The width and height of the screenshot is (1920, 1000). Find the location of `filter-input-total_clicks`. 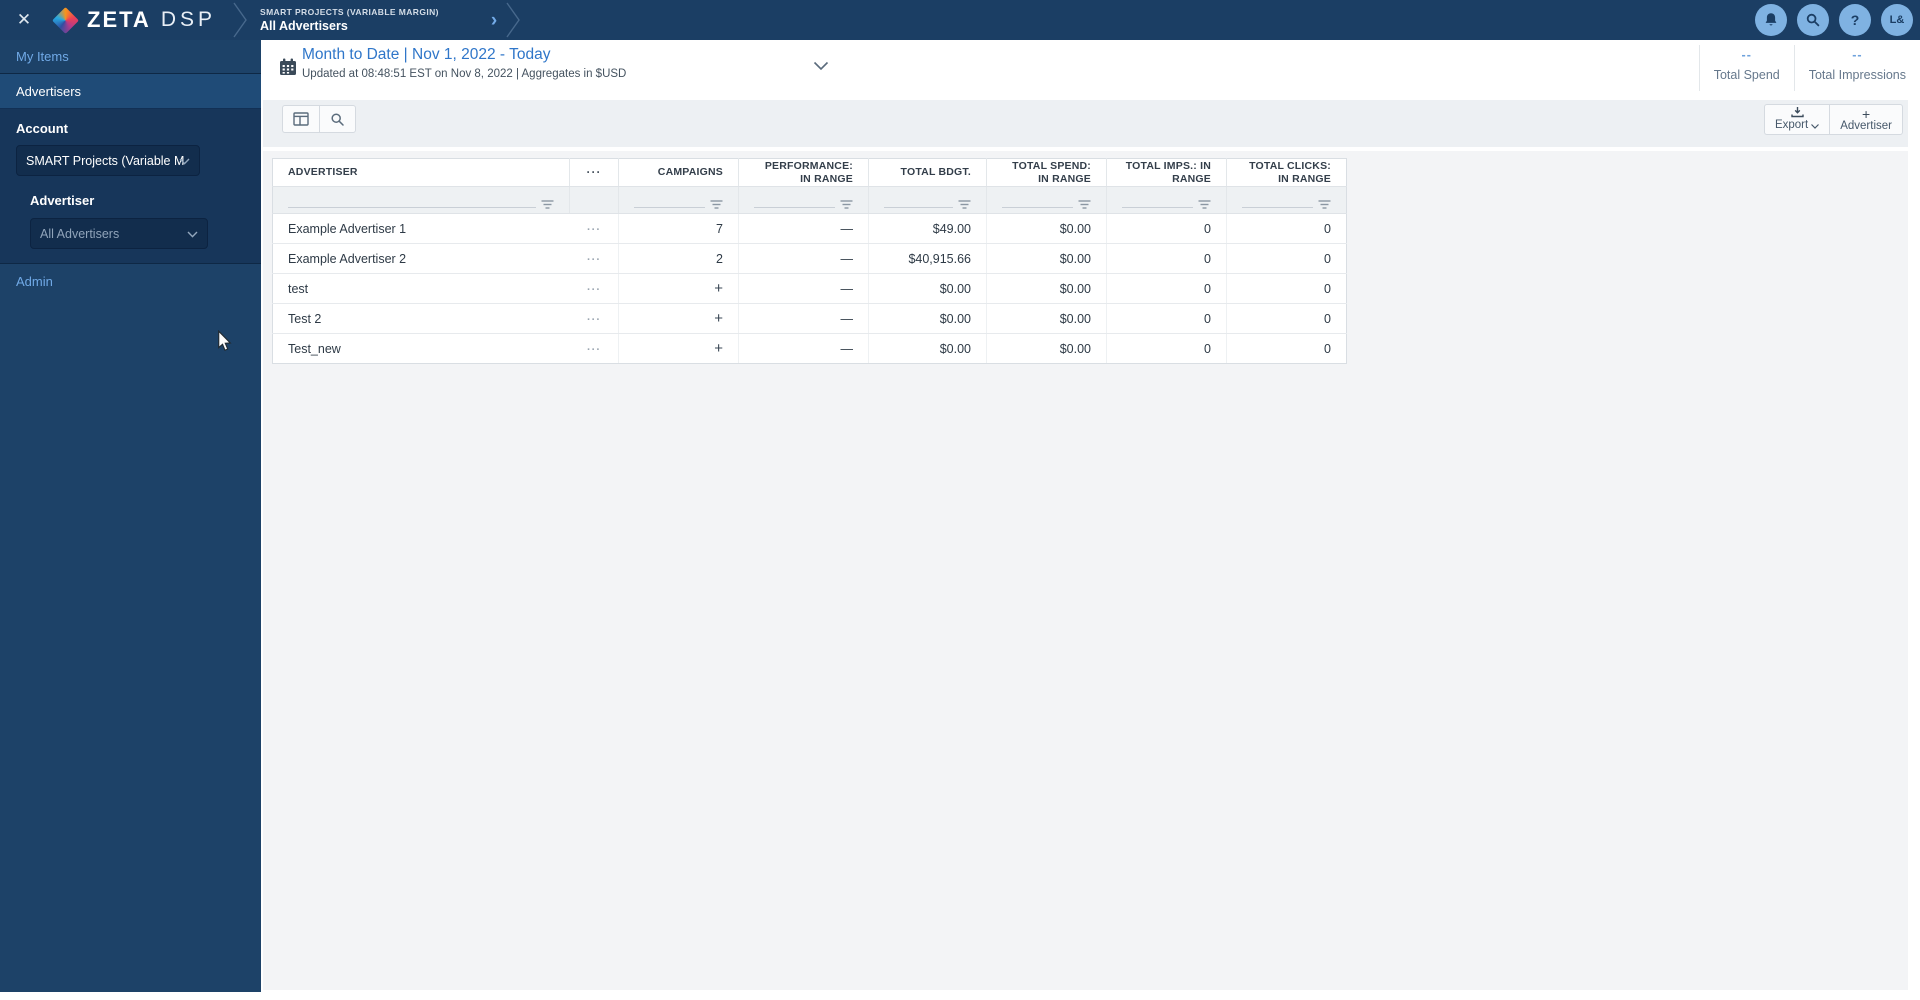

filter-input-total_clicks is located at coordinates (1286, 200).